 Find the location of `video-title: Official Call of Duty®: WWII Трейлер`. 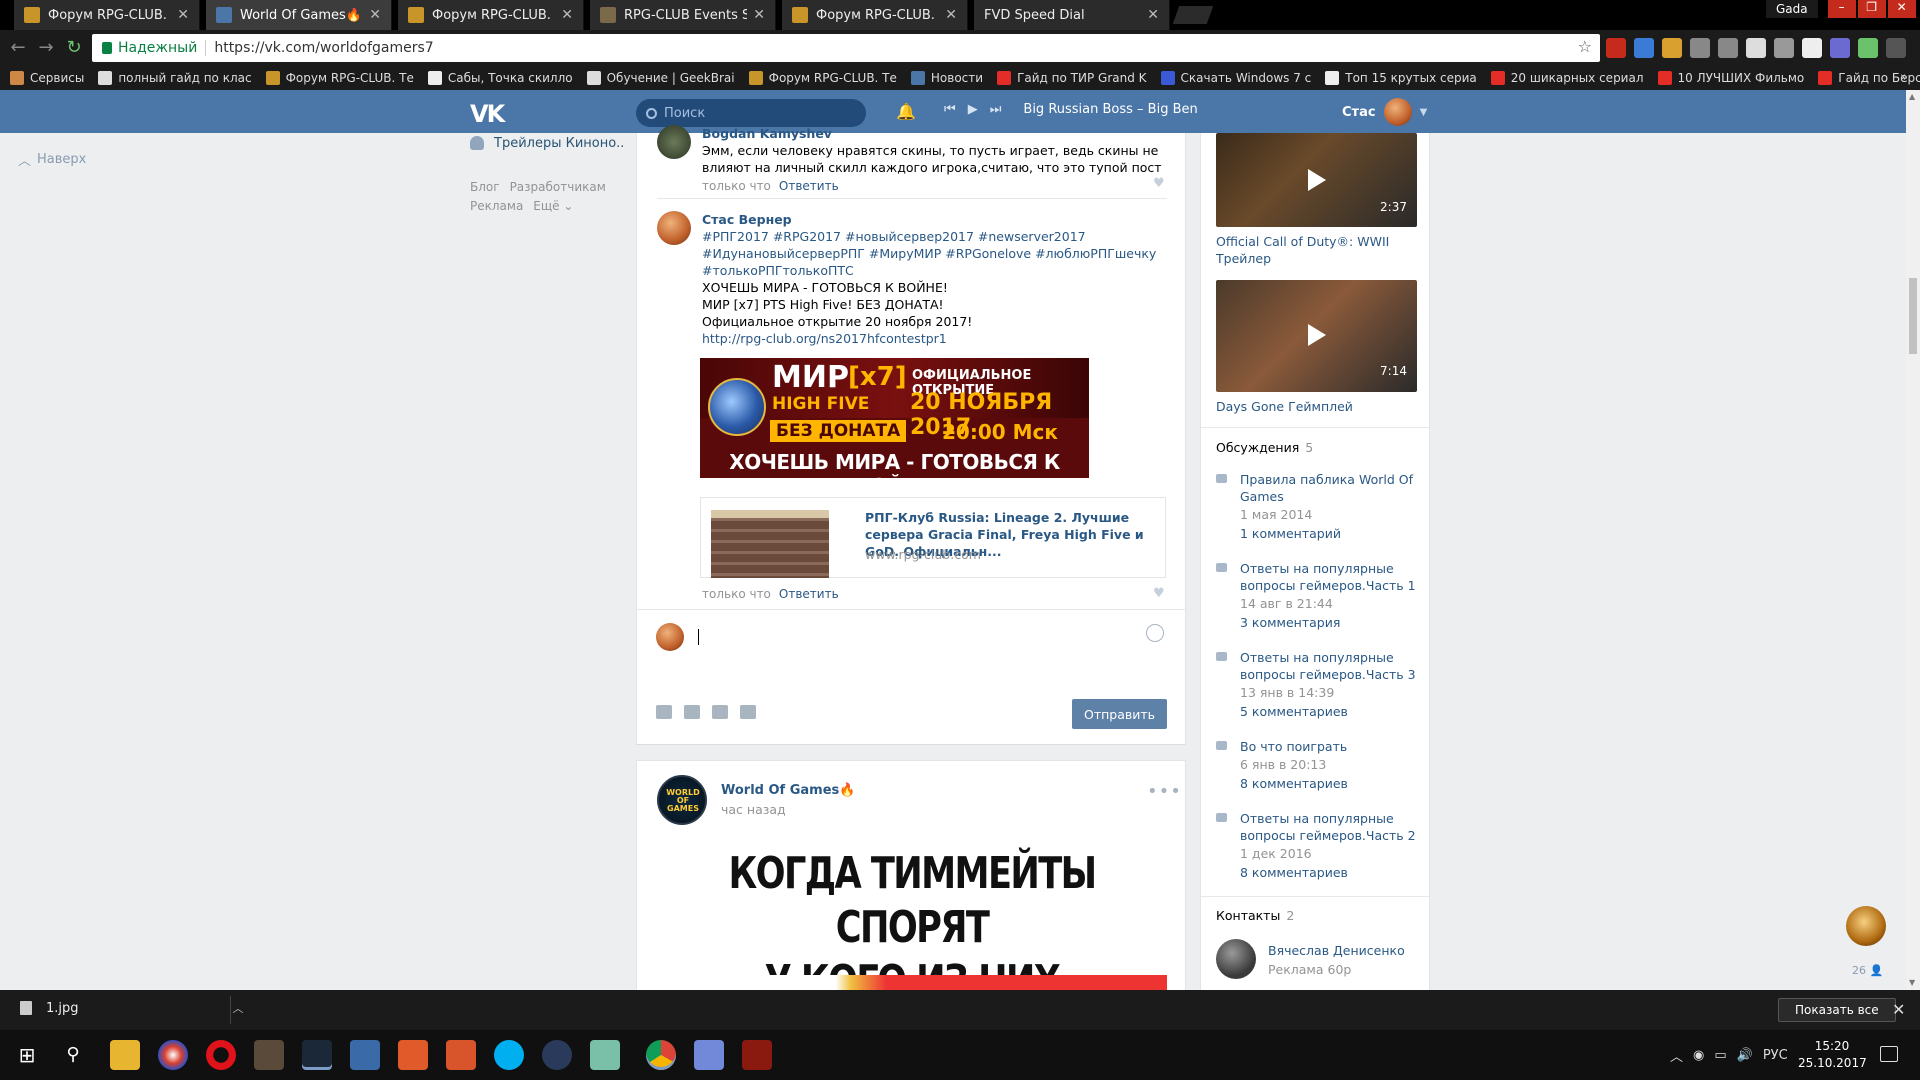

video-title: Official Call of Duty®: WWII Трейлер is located at coordinates (1316, 250).